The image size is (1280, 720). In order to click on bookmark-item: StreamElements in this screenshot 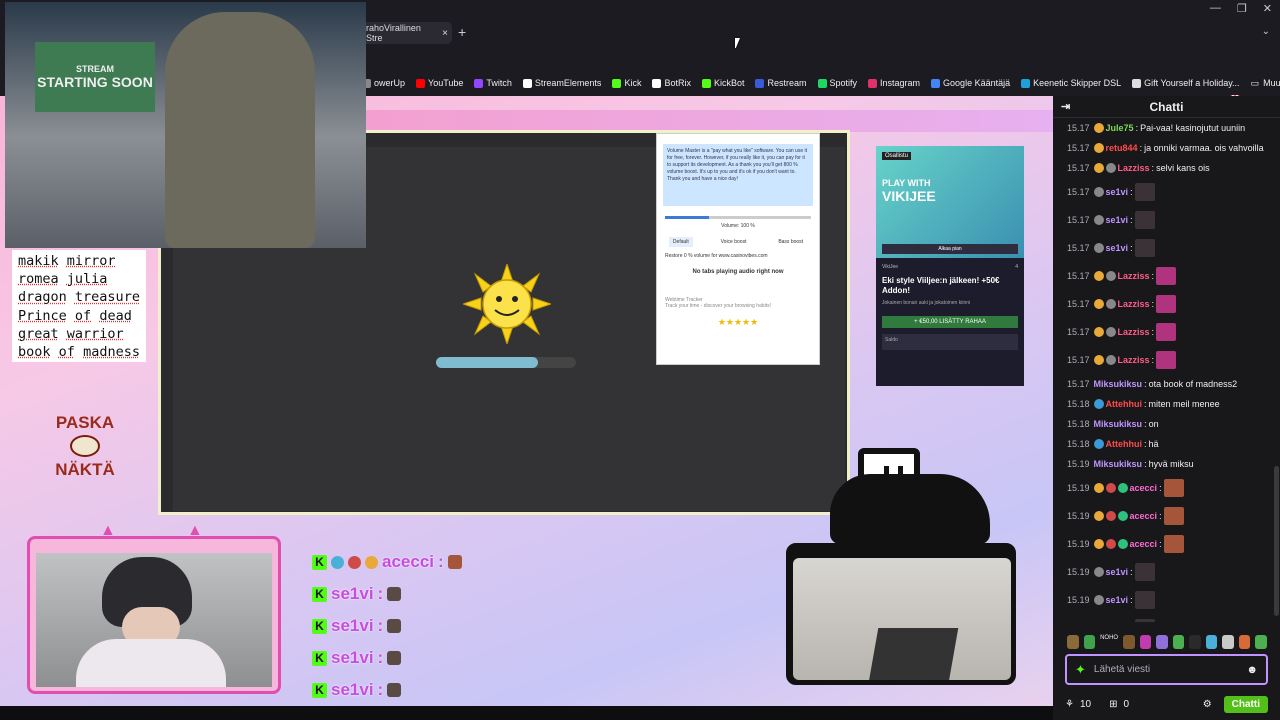, I will do `click(562, 83)`.